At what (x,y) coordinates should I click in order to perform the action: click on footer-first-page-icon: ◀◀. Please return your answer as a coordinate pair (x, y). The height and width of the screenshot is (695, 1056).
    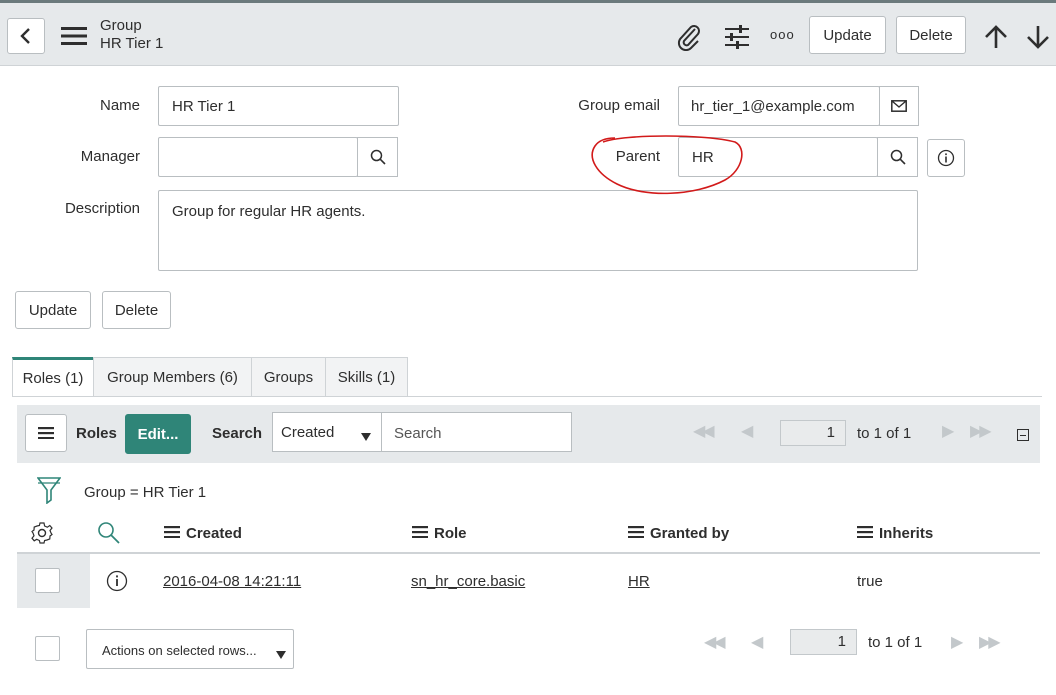
    Looking at the image, I should click on (715, 642).